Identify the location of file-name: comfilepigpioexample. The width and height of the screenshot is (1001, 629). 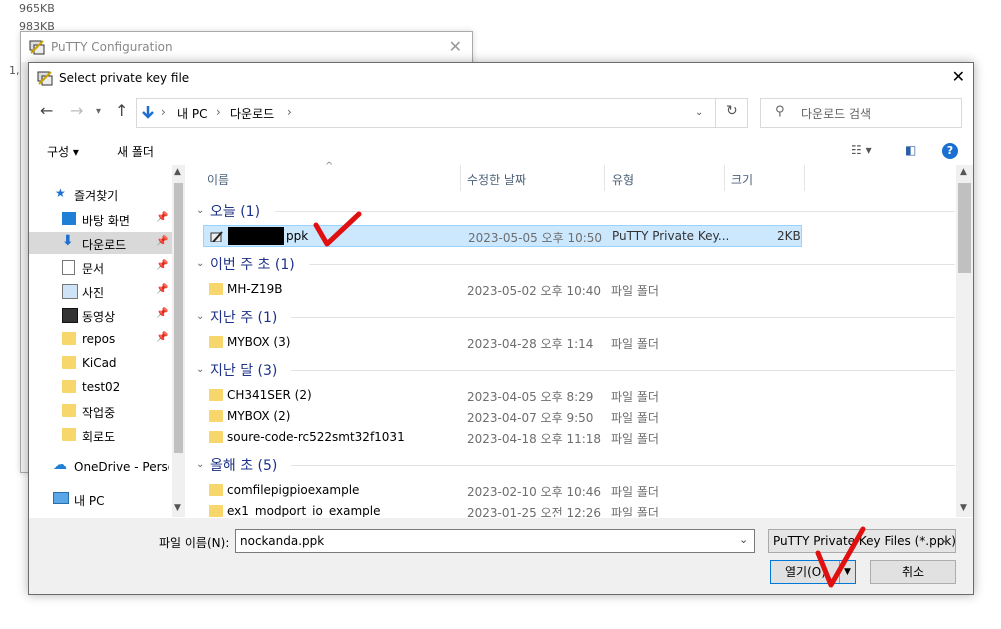
(293, 490).